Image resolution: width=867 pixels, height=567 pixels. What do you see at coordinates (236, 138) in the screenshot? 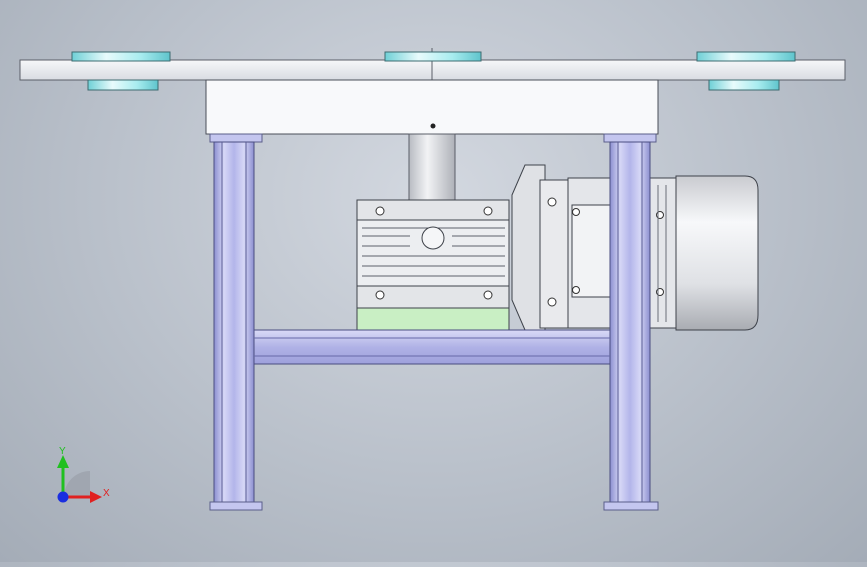
I see `left-post-cap` at bounding box center [236, 138].